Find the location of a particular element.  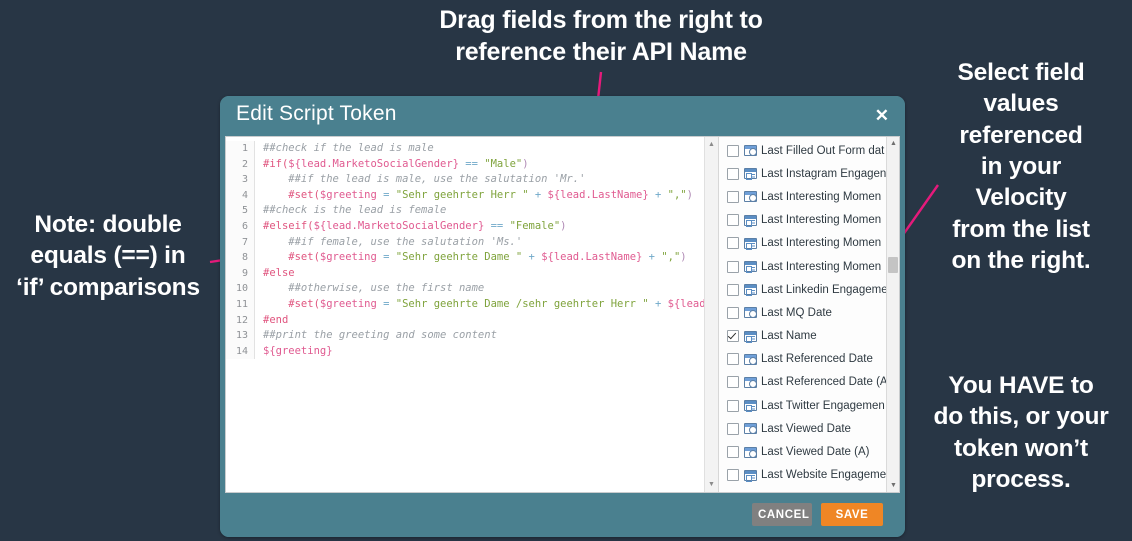

list-item: Last Linkedin Engageme is located at coordinates (802, 289).